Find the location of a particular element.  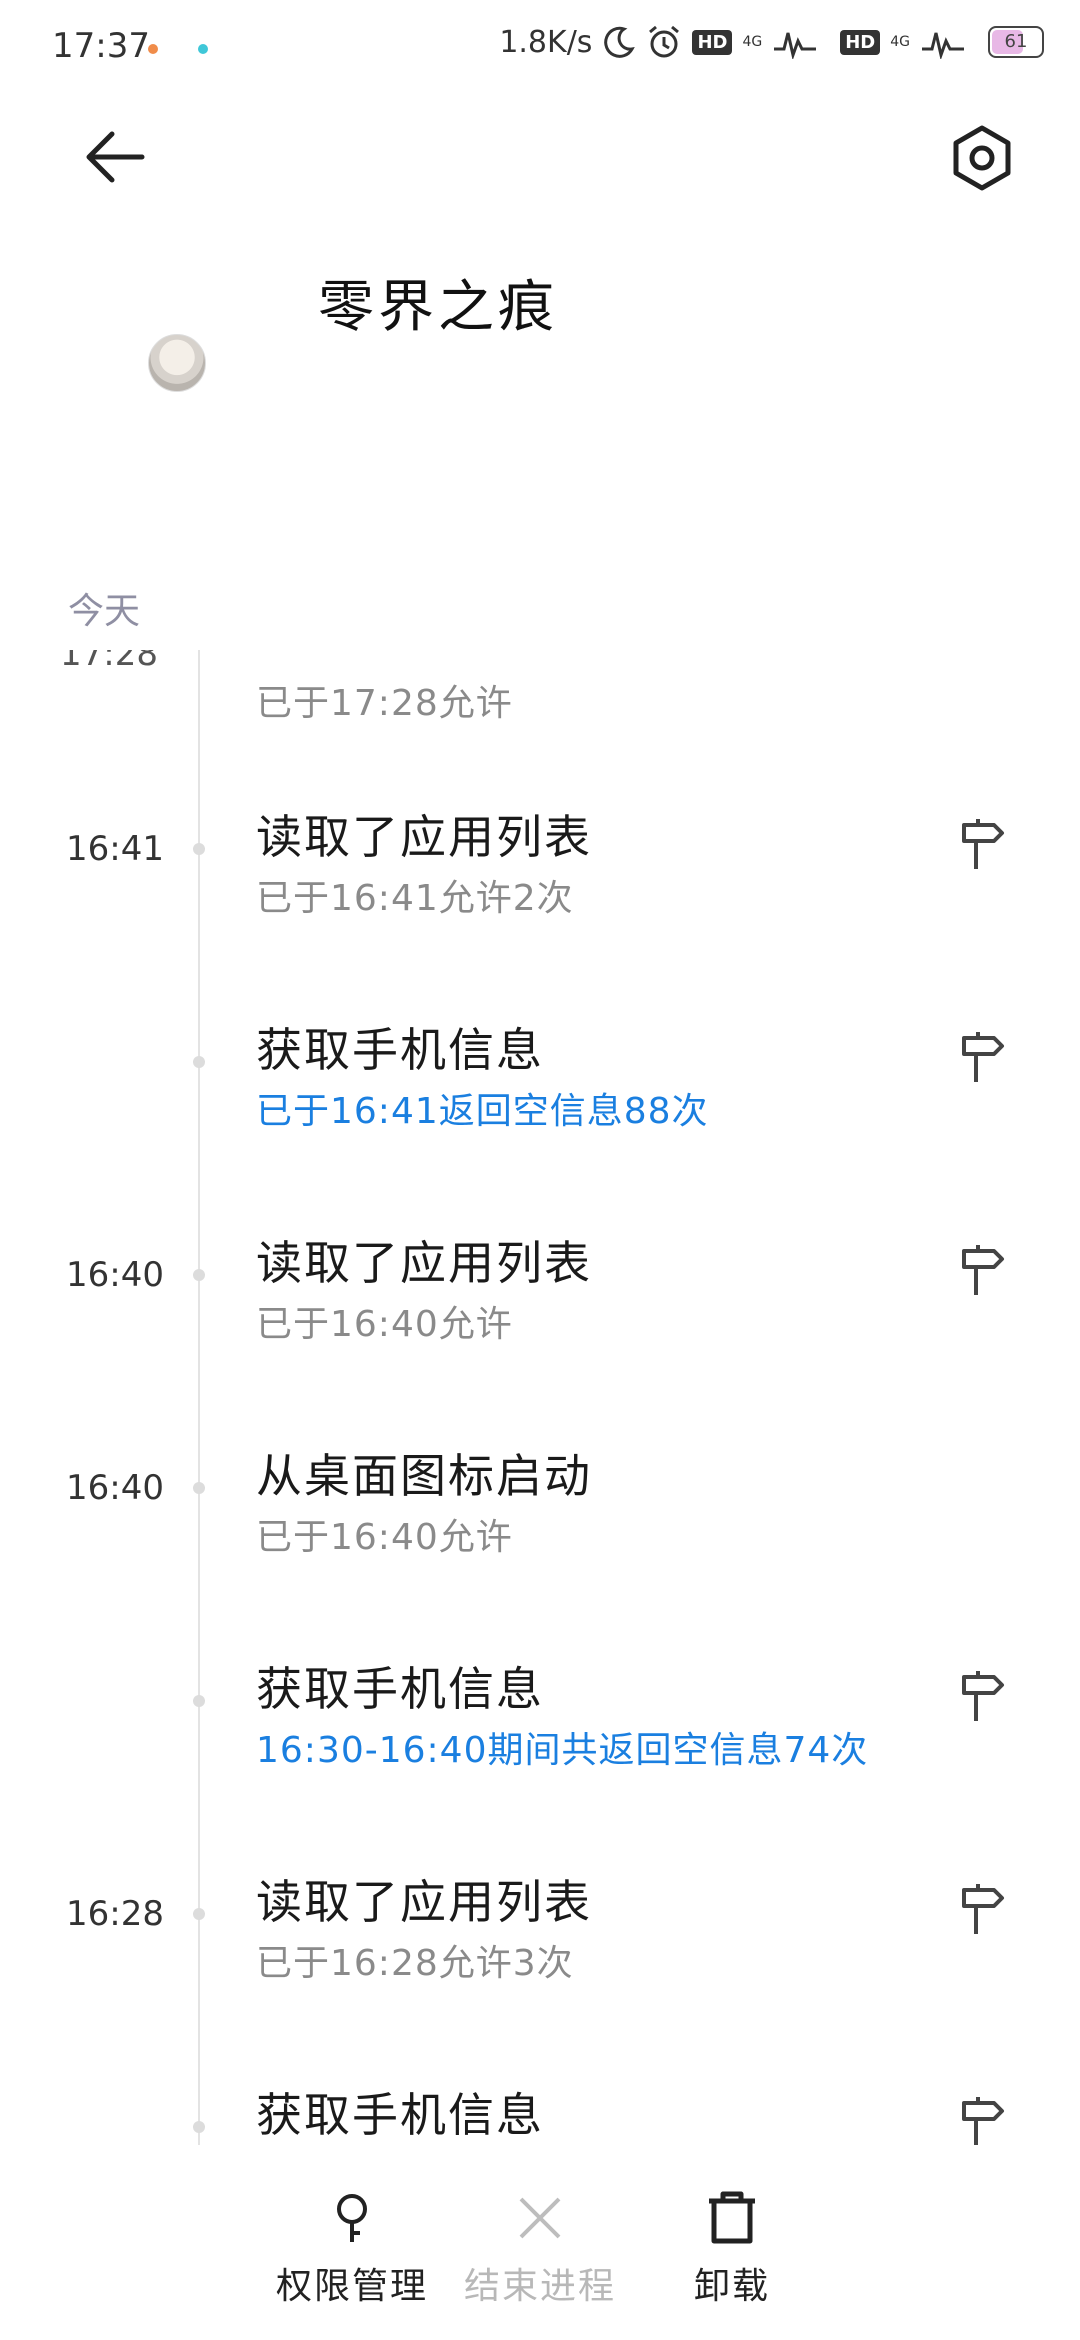

bottom-action-bar: 权限管理 结束进程 卸载 is located at coordinates (540, 2242).